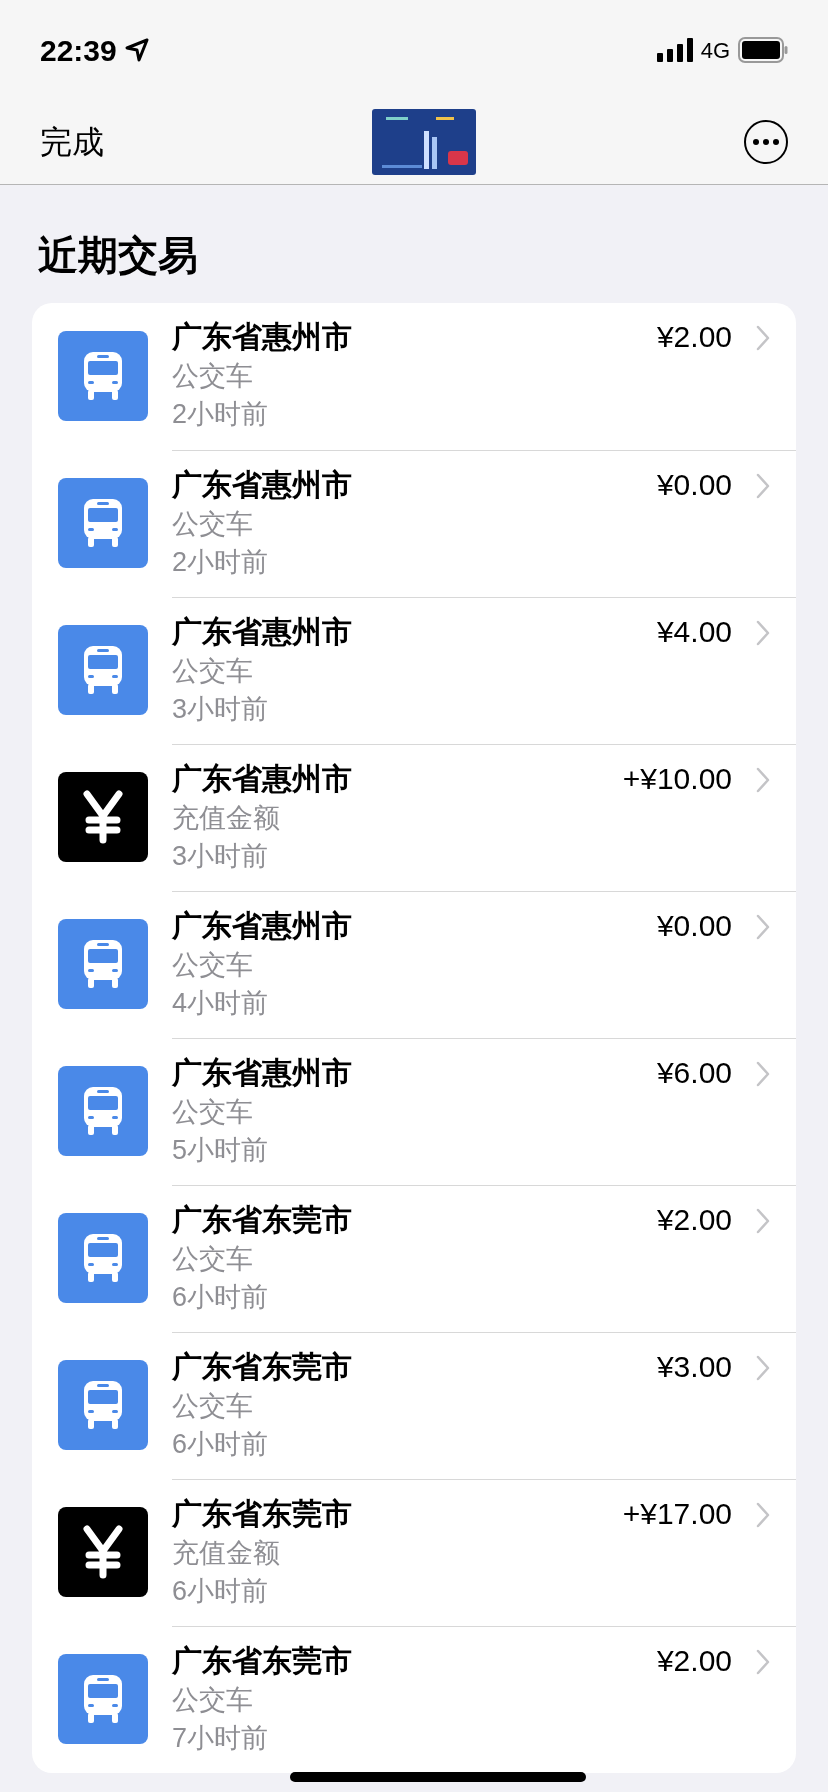  What do you see at coordinates (220, 1738) in the screenshot?
I see `transaction-time: 7小时前` at bounding box center [220, 1738].